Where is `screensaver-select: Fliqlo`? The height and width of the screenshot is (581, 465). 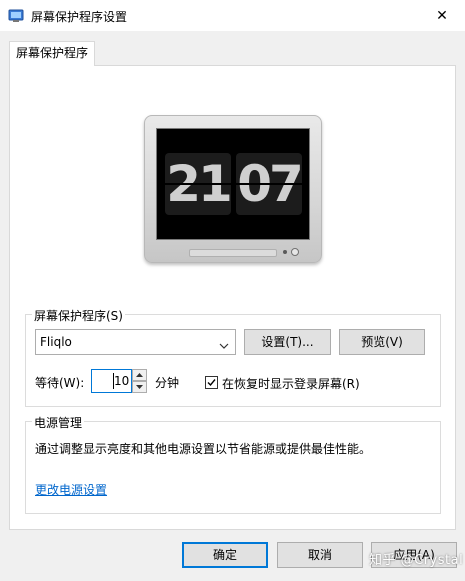 screensaver-select: Fliqlo is located at coordinates (135, 342).